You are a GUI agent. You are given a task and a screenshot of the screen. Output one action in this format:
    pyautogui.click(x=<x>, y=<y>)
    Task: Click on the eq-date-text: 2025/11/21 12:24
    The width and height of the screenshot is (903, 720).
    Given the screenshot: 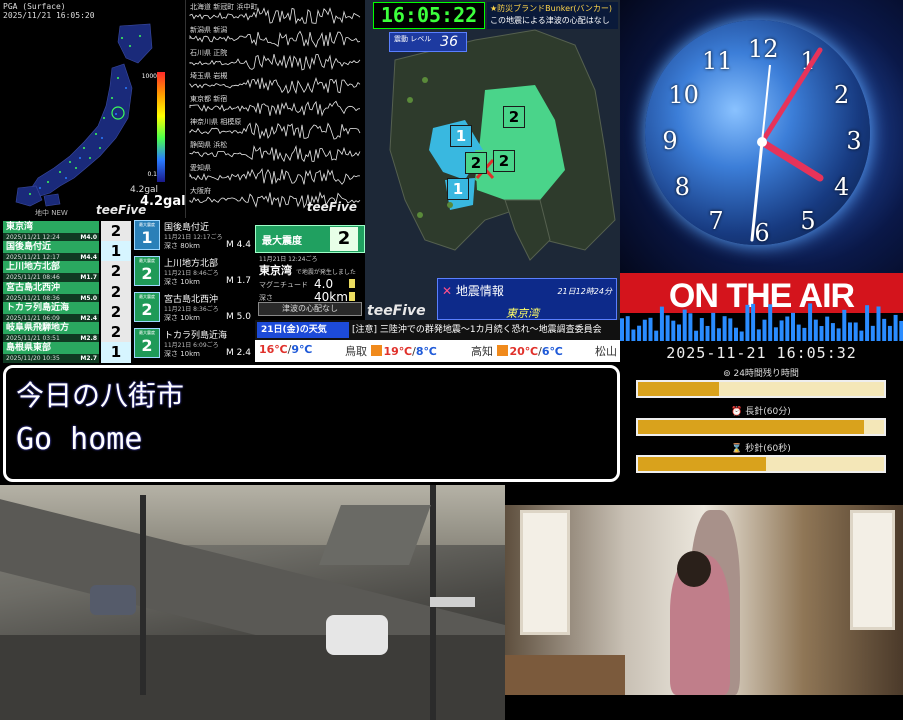 What is the action you would take?
    pyautogui.click(x=33, y=237)
    